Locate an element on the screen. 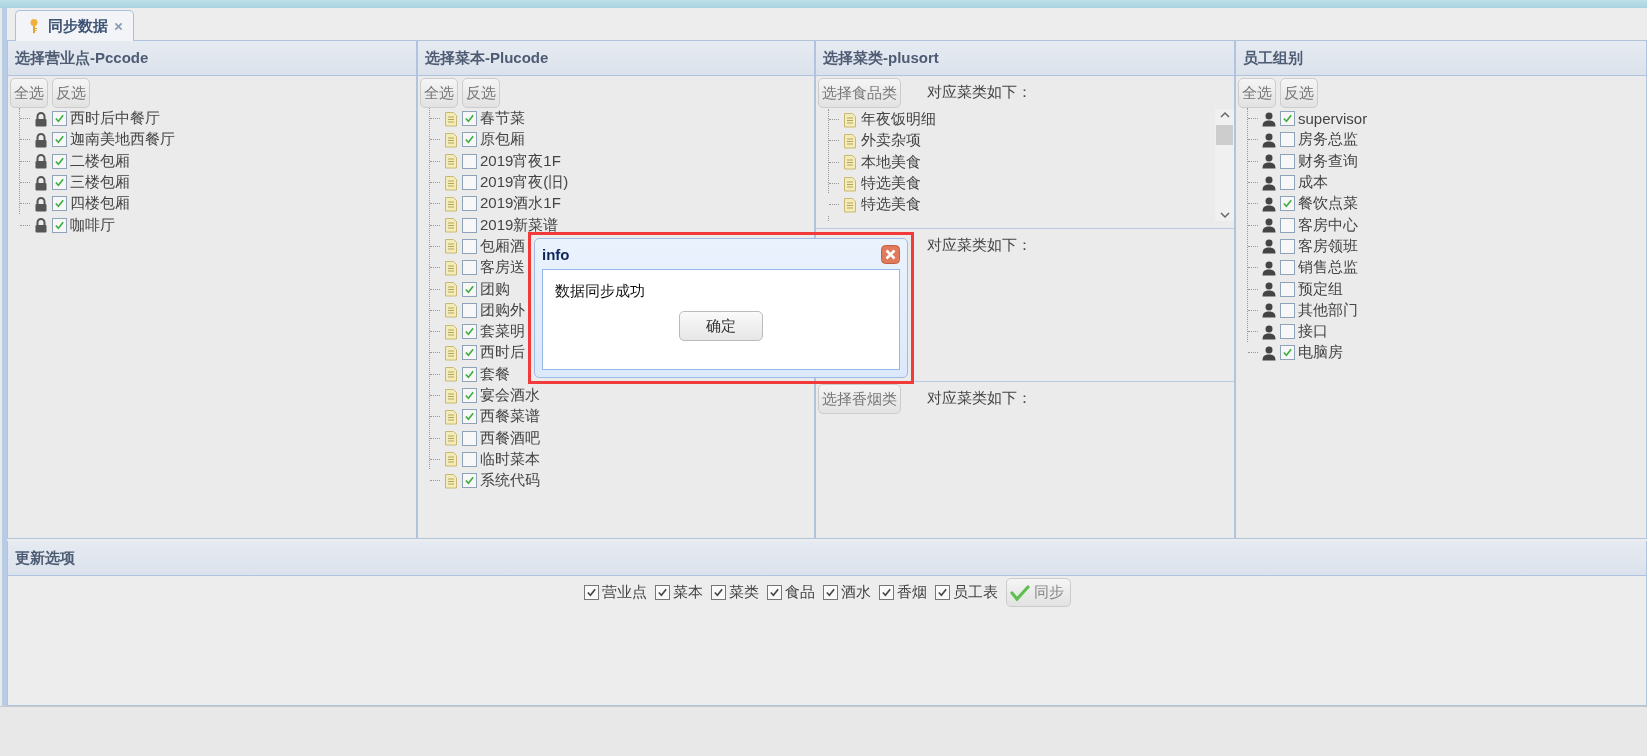 The width and height of the screenshot is (1647, 756). tree-item-label: 套菜明 is located at coordinates (502, 332).